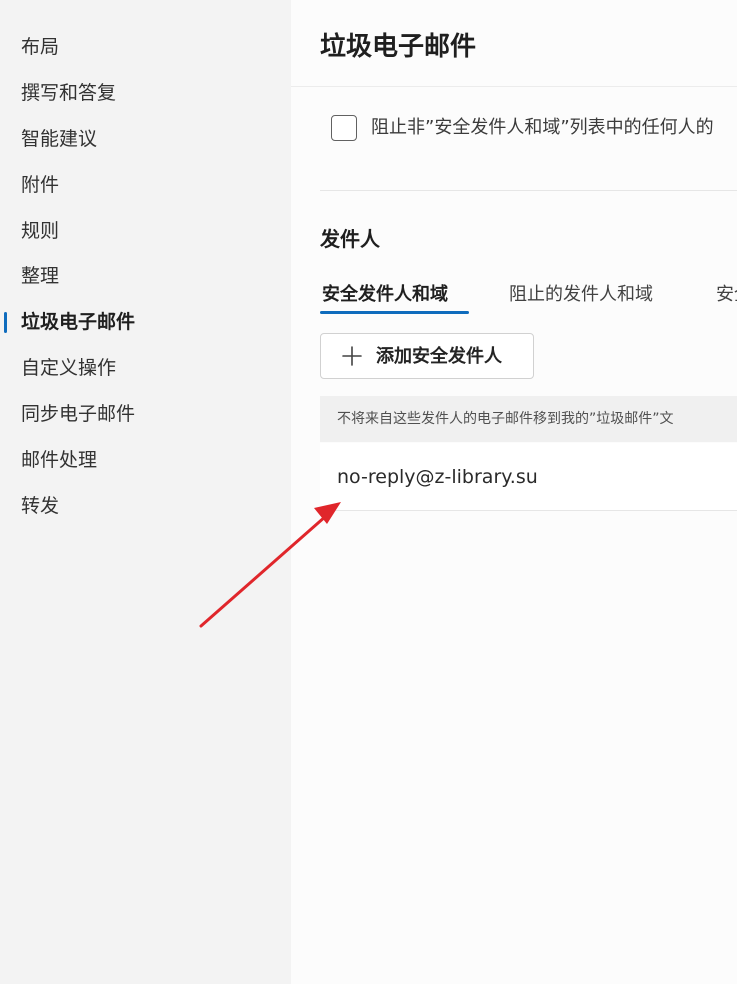 Image resolution: width=737 pixels, height=984 pixels. I want to click on active-tab-underline, so click(394, 312).